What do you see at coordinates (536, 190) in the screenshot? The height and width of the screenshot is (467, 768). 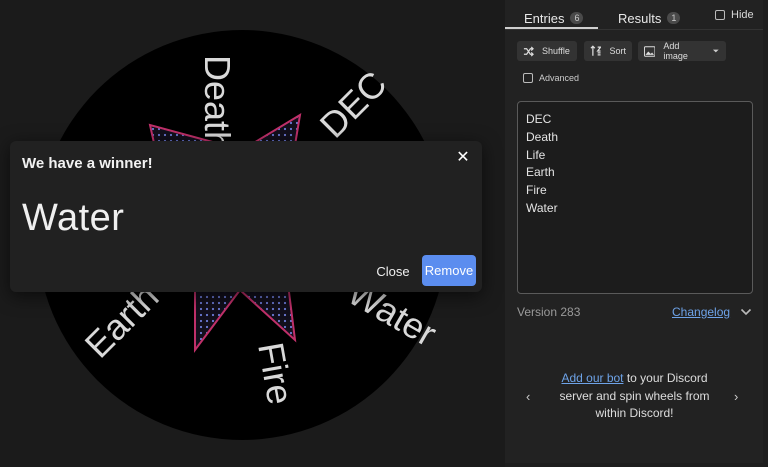 I see `entry-line: Fire` at bounding box center [536, 190].